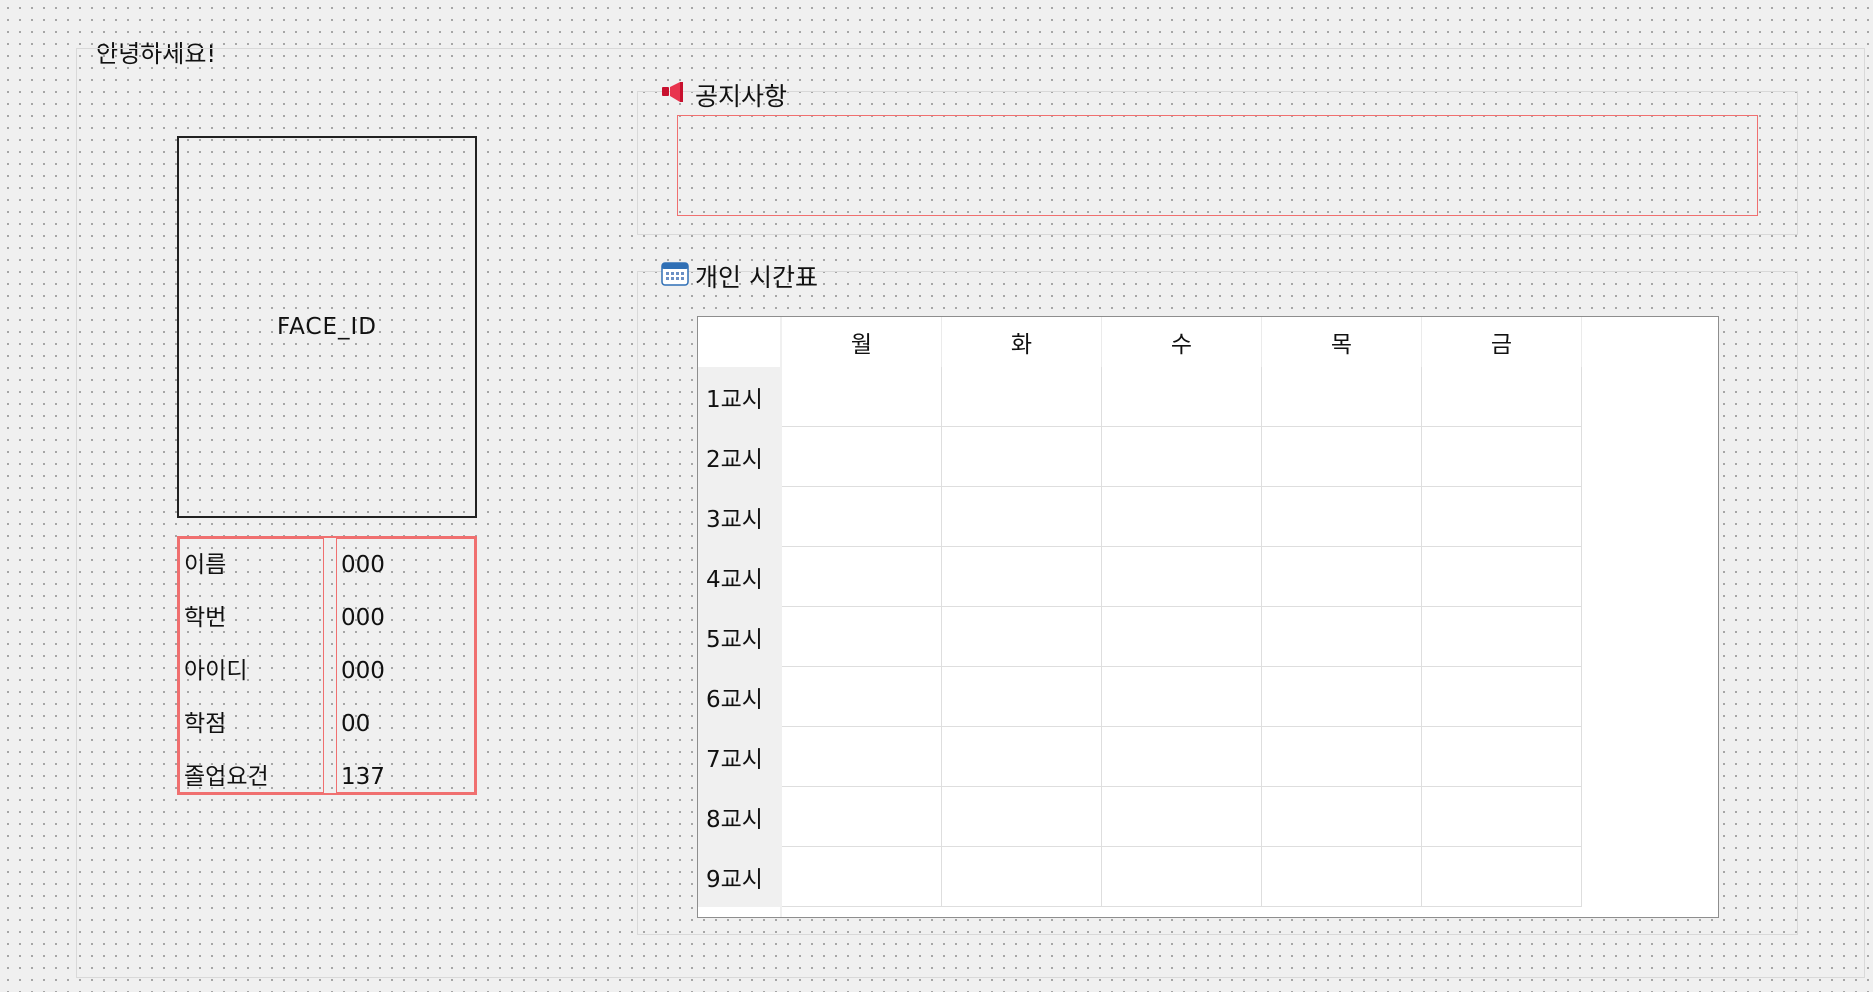 The width and height of the screenshot is (1873, 992). Describe the element at coordinates (739, 817) in the screenshot. I see `period-header-8: 8교시` at that location.